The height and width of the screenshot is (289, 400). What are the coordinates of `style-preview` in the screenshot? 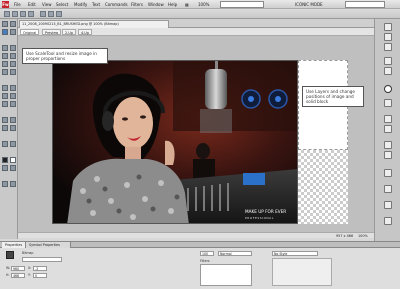 It's located at (302, 272).